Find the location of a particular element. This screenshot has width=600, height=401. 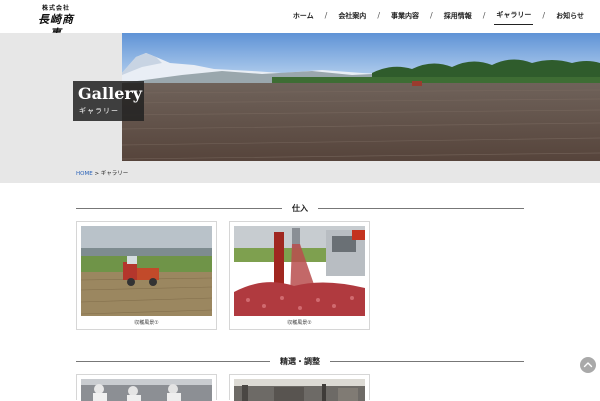

breadcrumb: HOME > ギャラリー is located at coordinates (102, 173).